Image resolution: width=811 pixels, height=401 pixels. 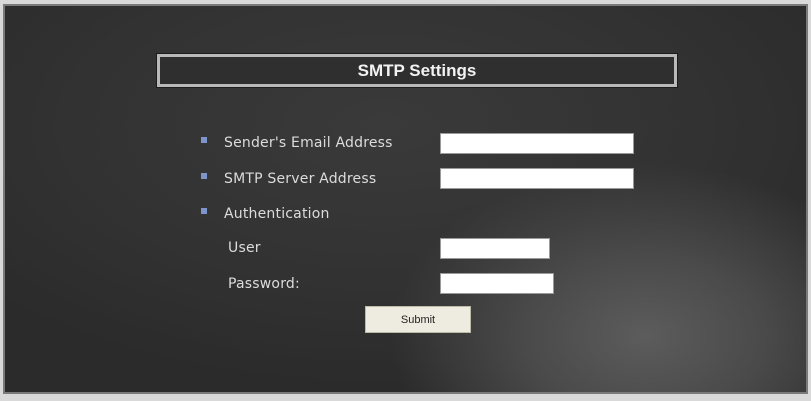 I want to click on password-input, so click(x=497, y=283).